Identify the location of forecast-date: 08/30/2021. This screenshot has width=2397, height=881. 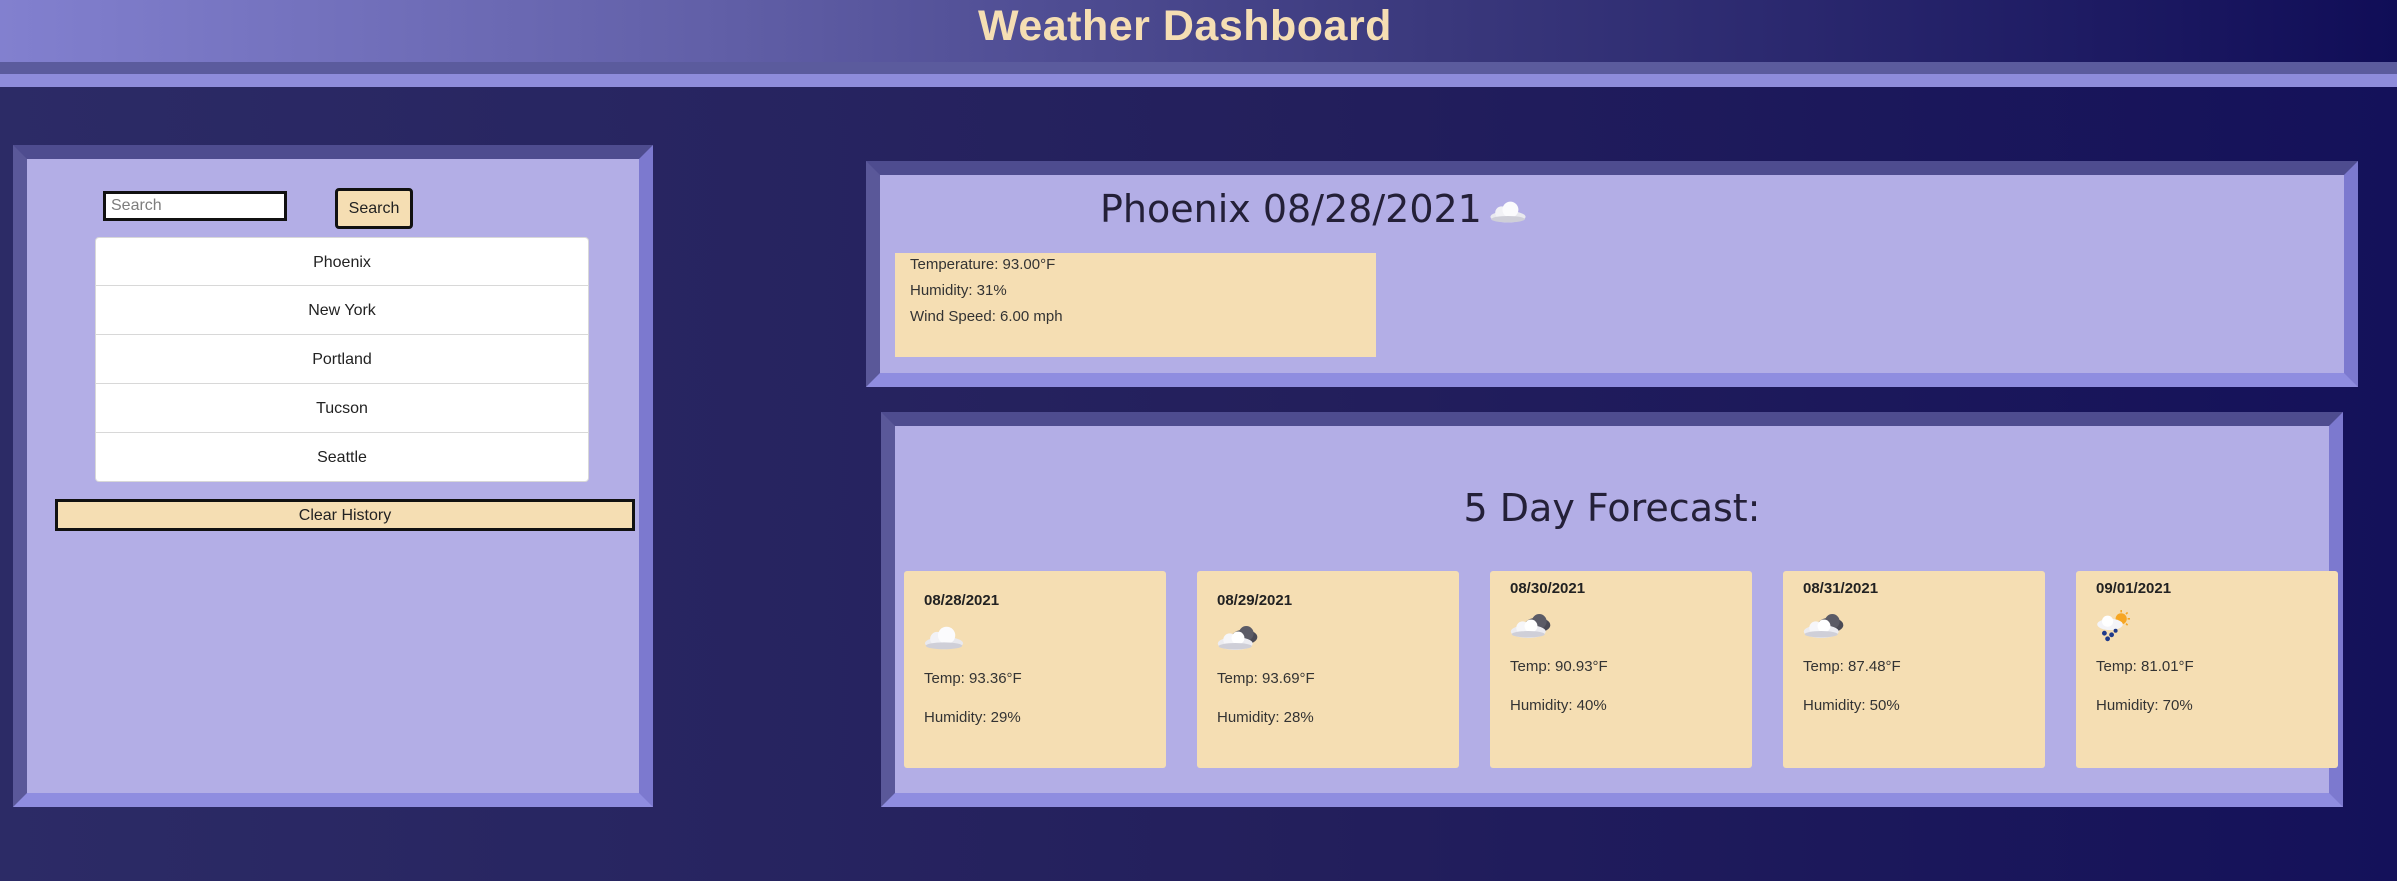
(1548, 588).